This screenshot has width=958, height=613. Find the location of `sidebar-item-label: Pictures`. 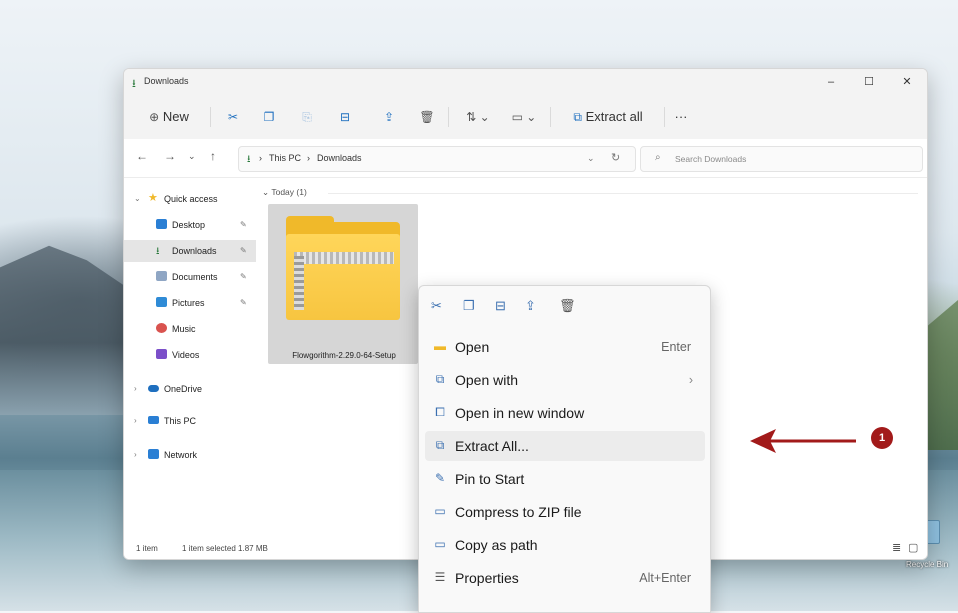

sidebar-item-label: Pictures is located at coordinates (188, 303).